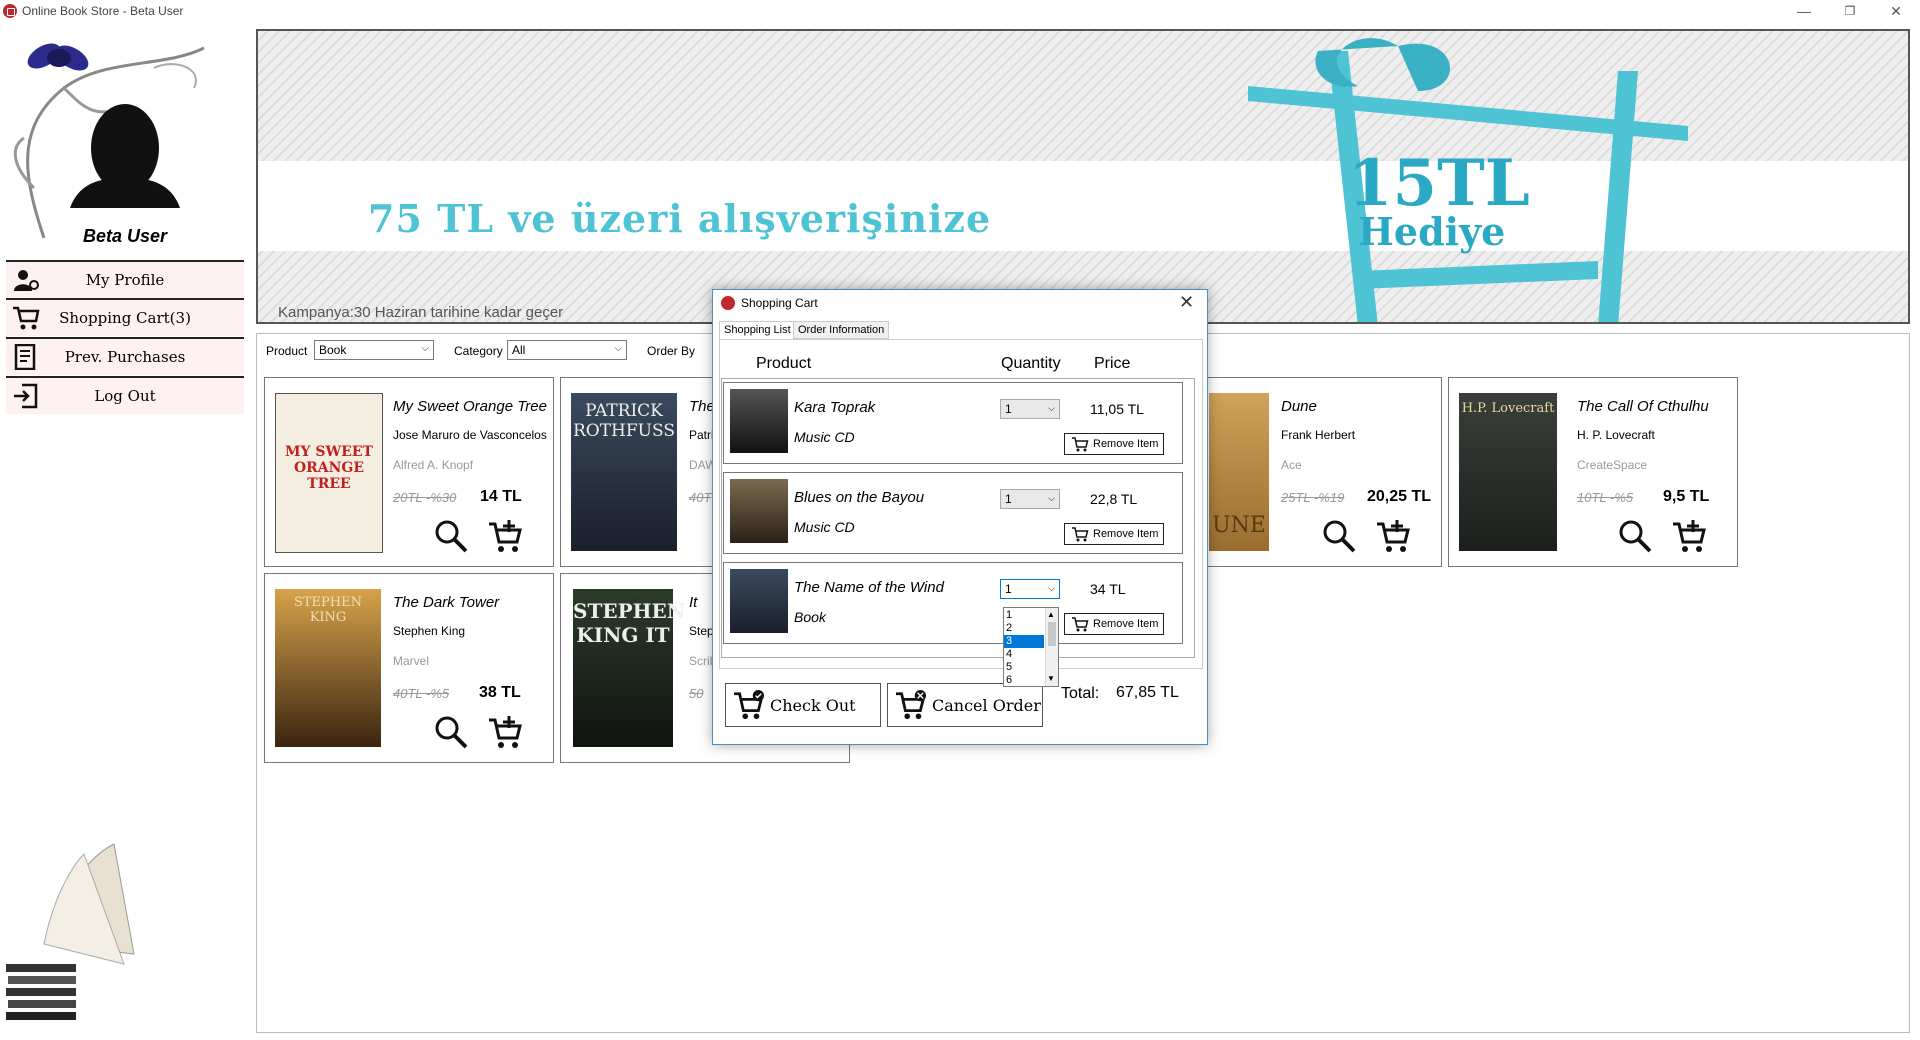 The width and height of the screenshot is (1920, 1040). I want to click on close-icon: ✕, so click(1186, 302).